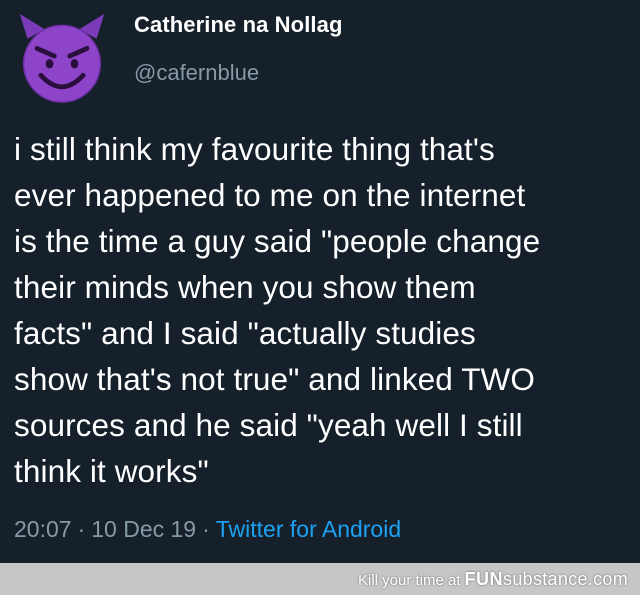 The height and width of the screenshot is (595, 640). Describe the element at coordinates (196, 73) in the screenshot. I see `author-handle: @cafernblue` at that location.